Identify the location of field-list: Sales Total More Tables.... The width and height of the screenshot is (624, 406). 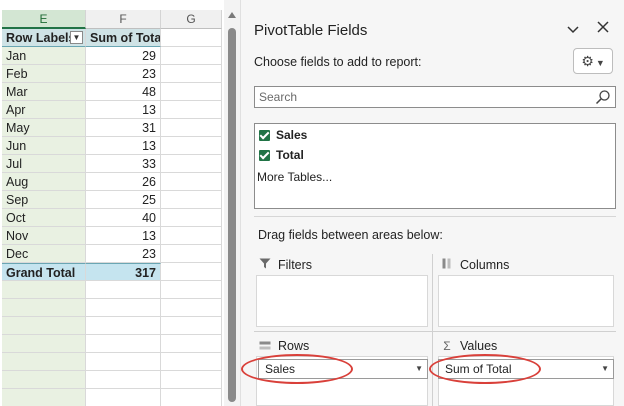
(435, 166).